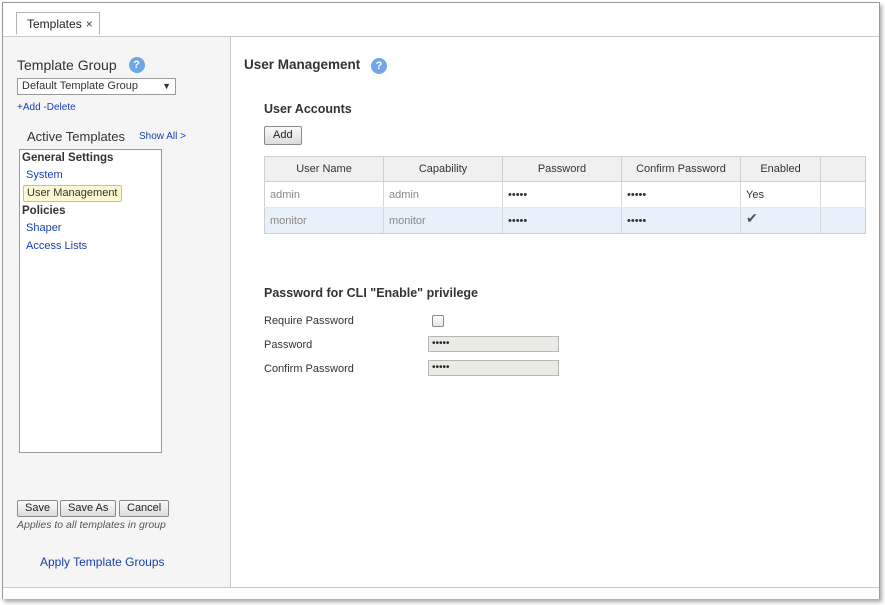 Image resolution: width=885 pixels, height=605 pixels. I want to click on tab-label: Templates, so click(54, 24).